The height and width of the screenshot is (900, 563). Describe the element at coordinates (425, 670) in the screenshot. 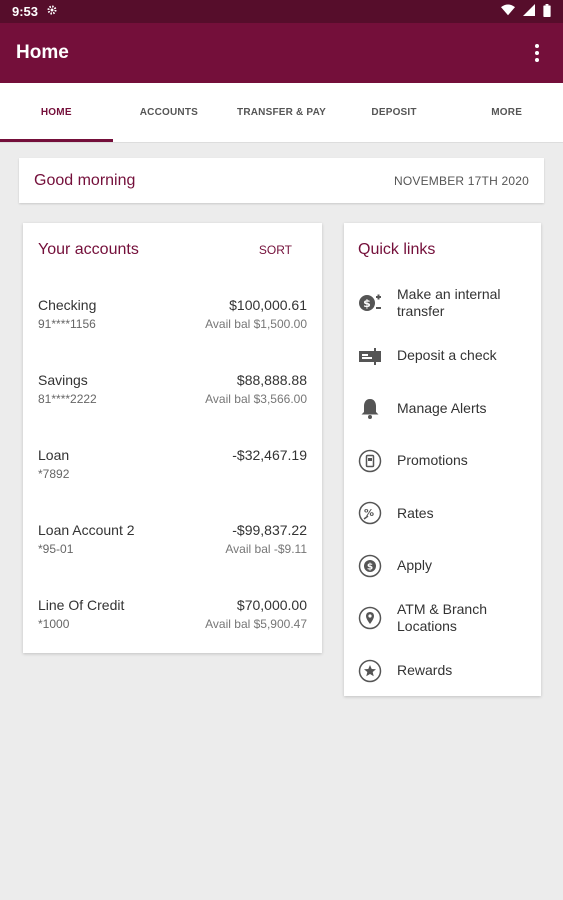

I see `quick-link-label: Rewards` at that location.